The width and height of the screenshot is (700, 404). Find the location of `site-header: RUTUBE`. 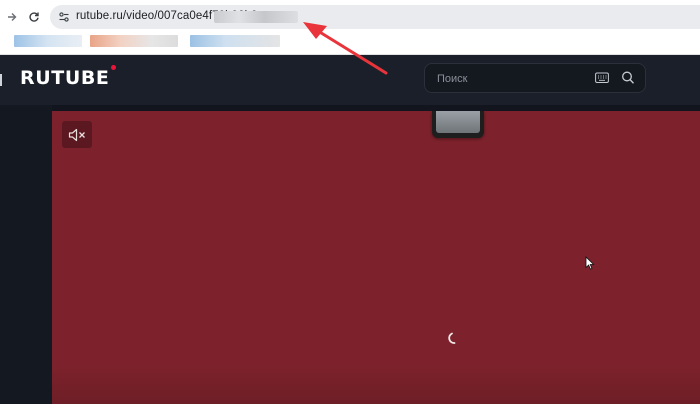

site-header: RUTUBE is located at coordinates (350, 80).